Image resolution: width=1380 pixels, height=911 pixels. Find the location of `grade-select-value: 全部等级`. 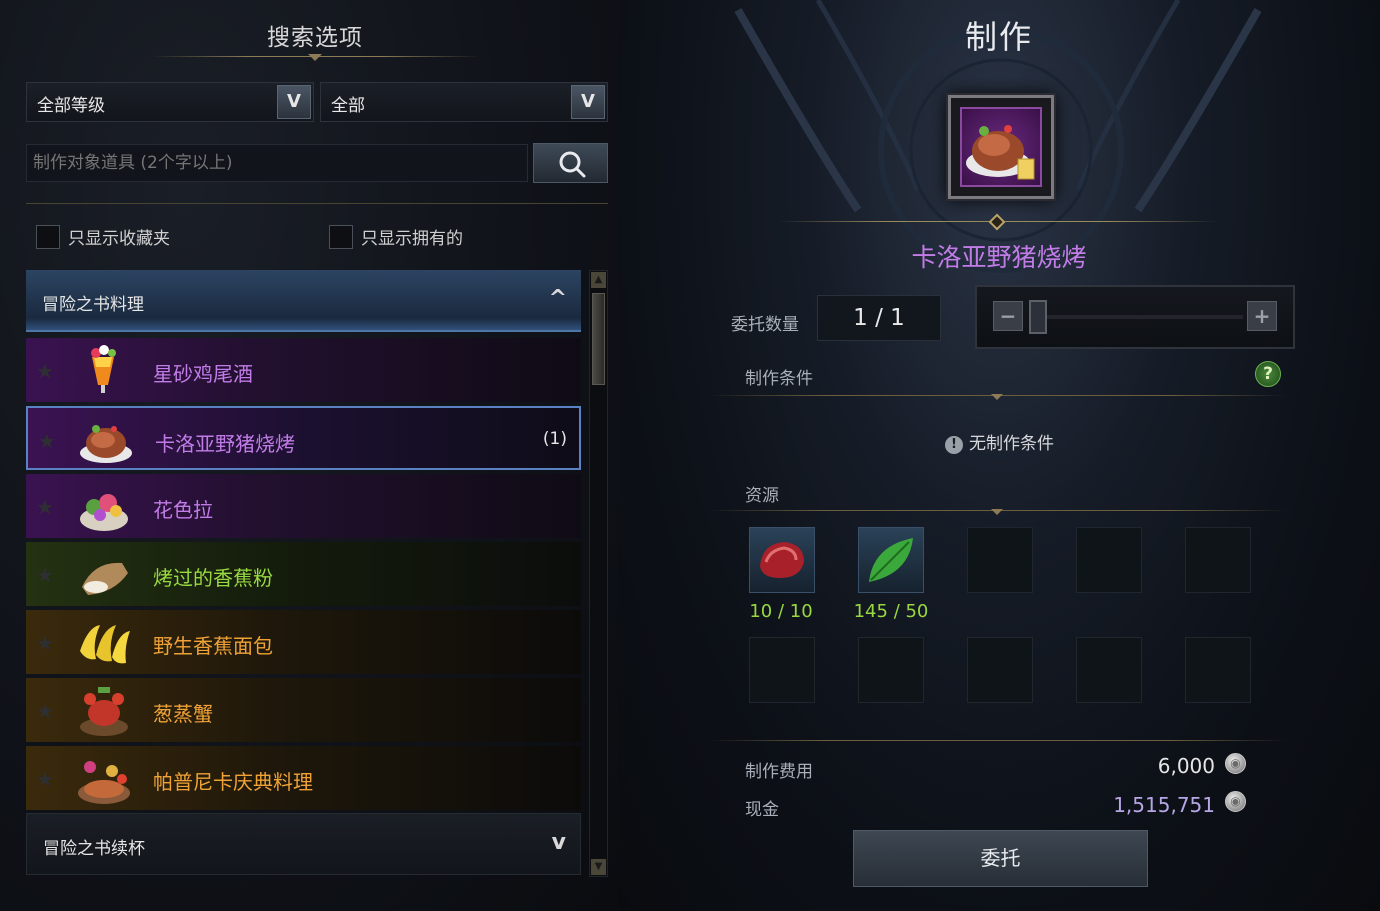

grade-select-value: 全部等级 is located at coordinates (71, 106).